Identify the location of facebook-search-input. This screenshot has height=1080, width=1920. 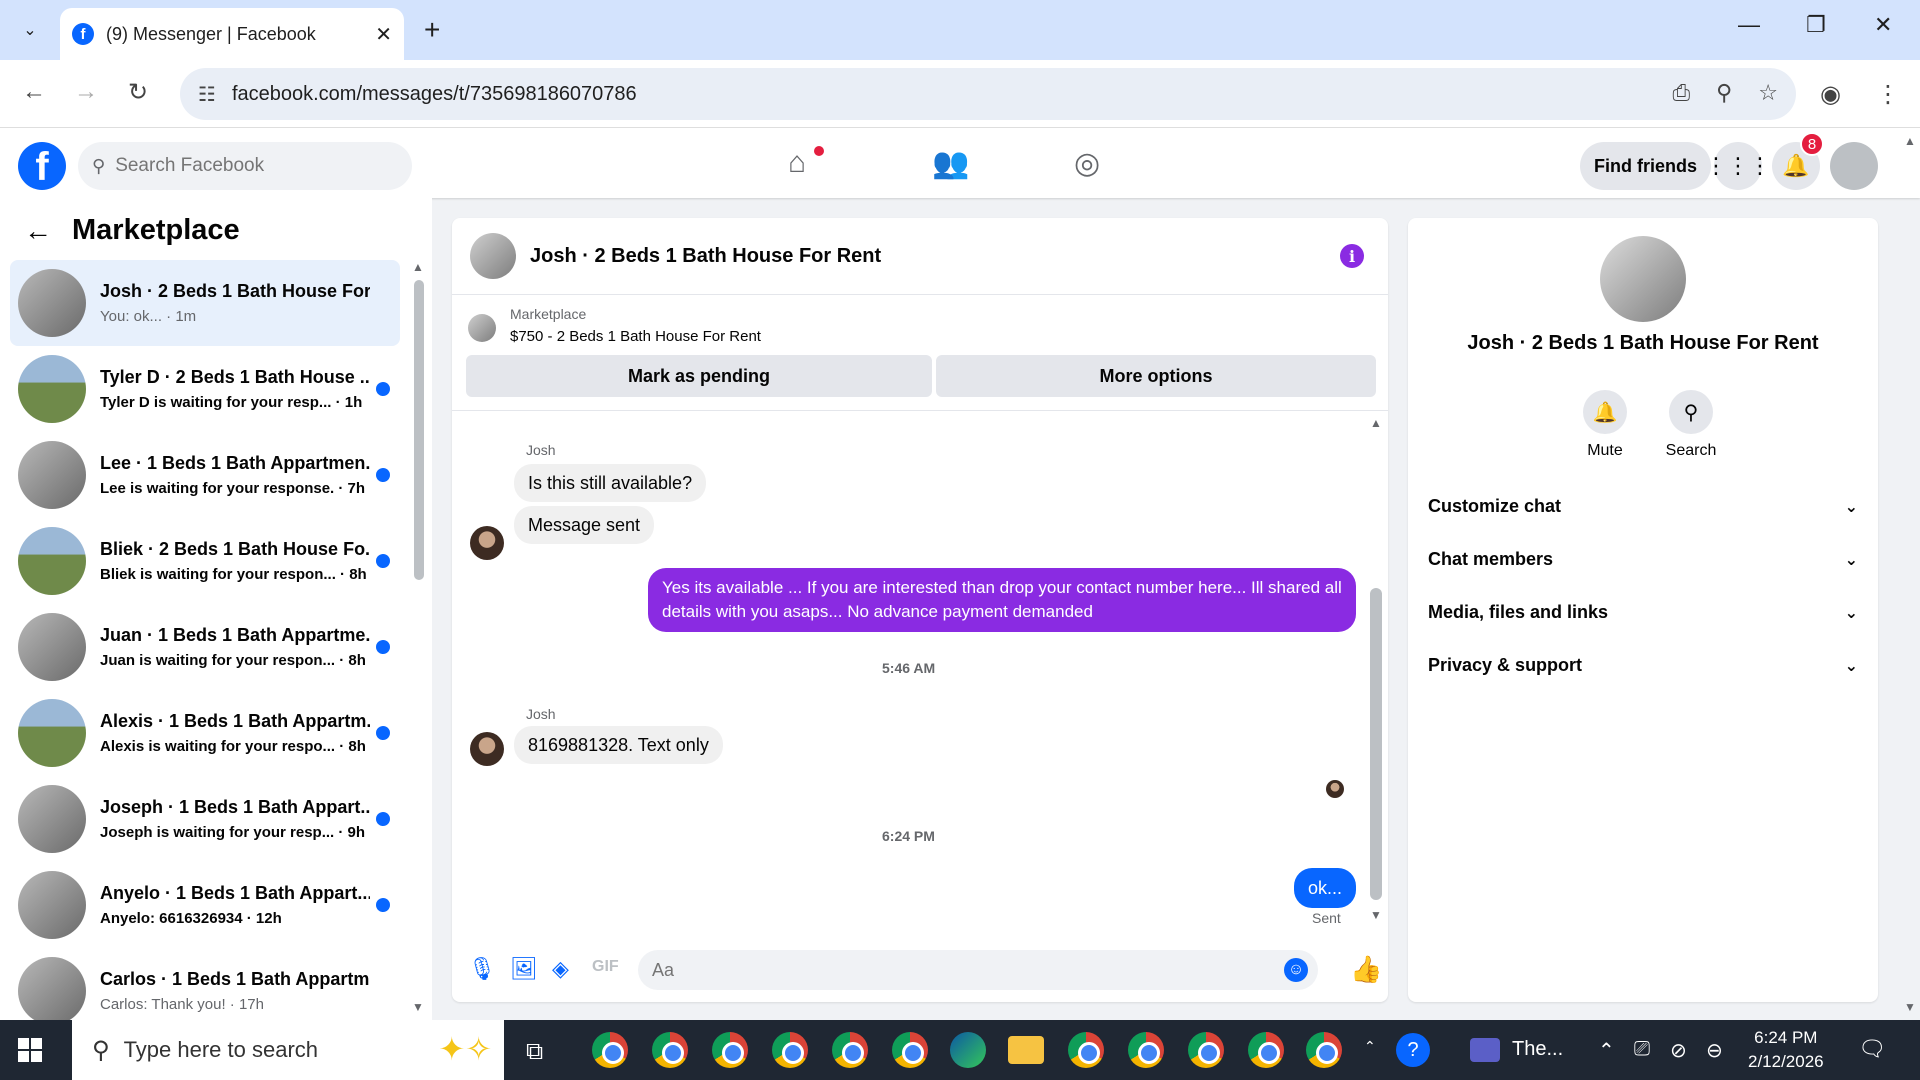
(245, 166).